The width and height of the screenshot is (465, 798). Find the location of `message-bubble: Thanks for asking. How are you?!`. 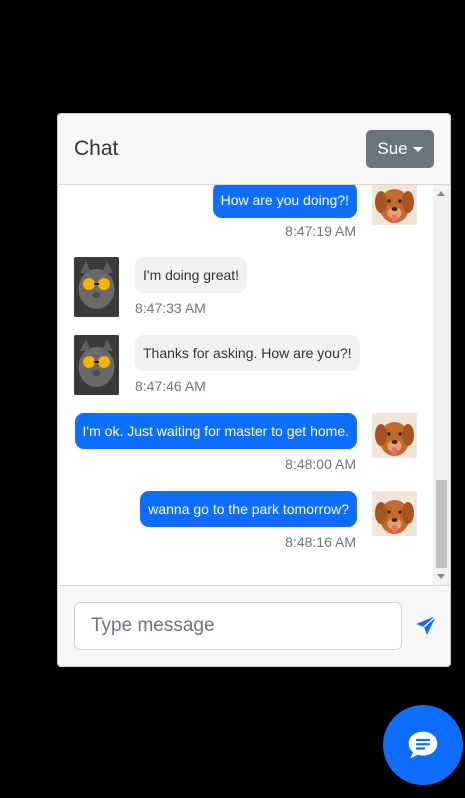

message-bubble: Thanks for asking. How are you?! is located at coordinates (247, 353).